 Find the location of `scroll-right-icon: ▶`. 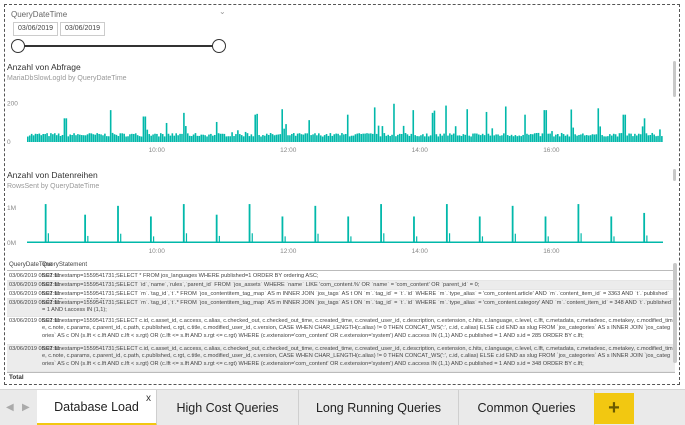

scroll-right-icon: ▶ is located at coordinates (26, 407).